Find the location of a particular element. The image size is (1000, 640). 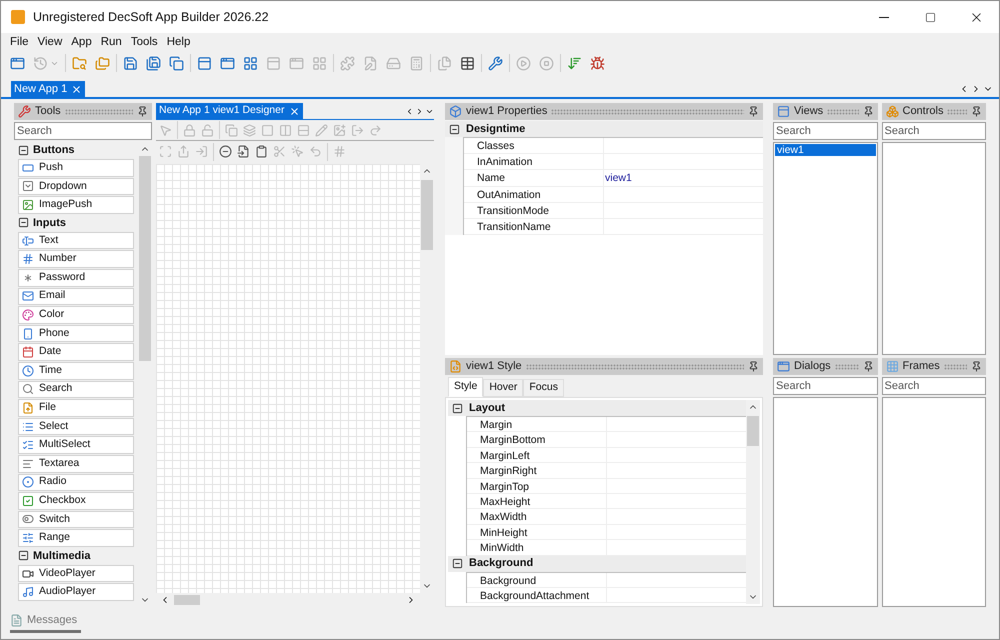

property-name: MaxHeight is located at coordinates (537, 501).